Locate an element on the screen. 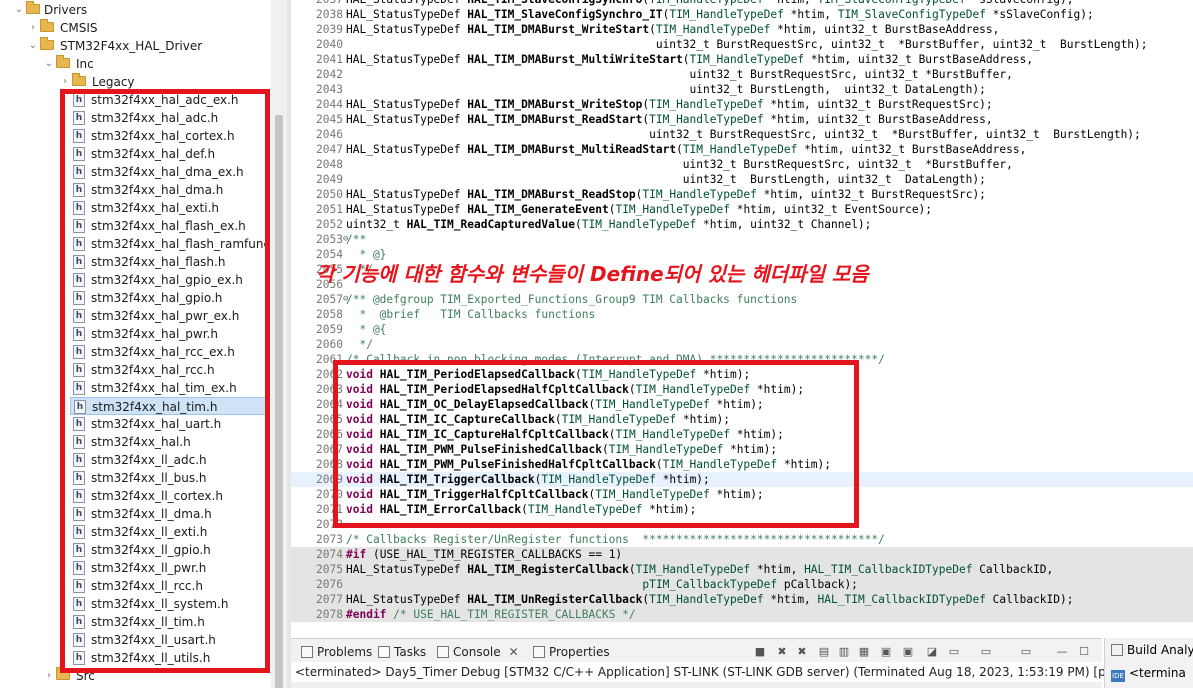  line-number: 2075 is located at coordinates (329, 569).